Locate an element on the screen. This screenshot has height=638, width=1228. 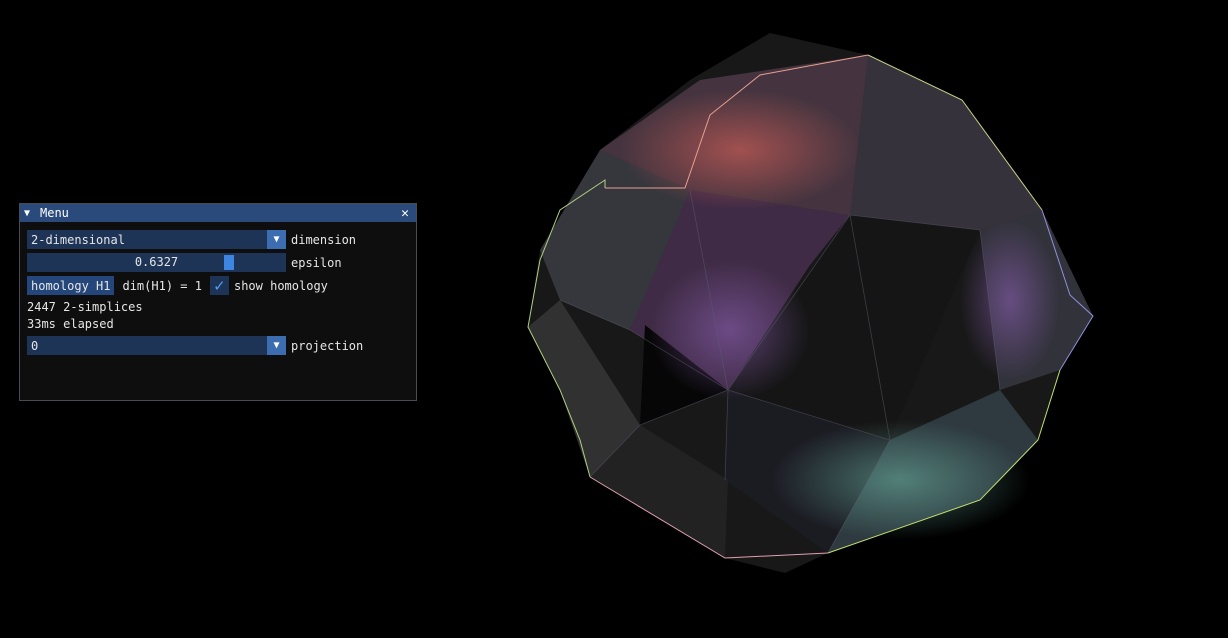
menu-title-bar: ▼ Menu ✕ is located at coordinates (218, 213).